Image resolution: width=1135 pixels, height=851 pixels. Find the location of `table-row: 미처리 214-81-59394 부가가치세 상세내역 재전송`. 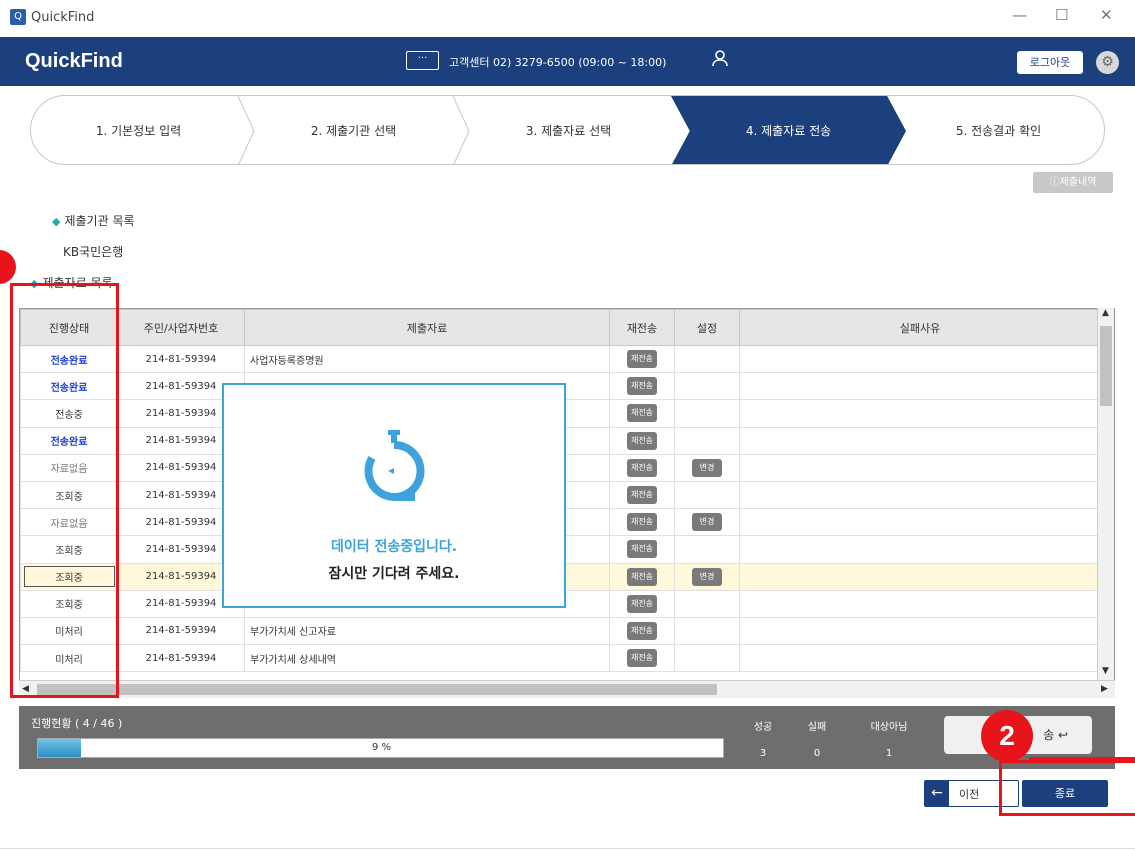

table-row: 미처리 214-81-59394 부가가치세 상세내역 재전송 is located at coordinates (560, 658).